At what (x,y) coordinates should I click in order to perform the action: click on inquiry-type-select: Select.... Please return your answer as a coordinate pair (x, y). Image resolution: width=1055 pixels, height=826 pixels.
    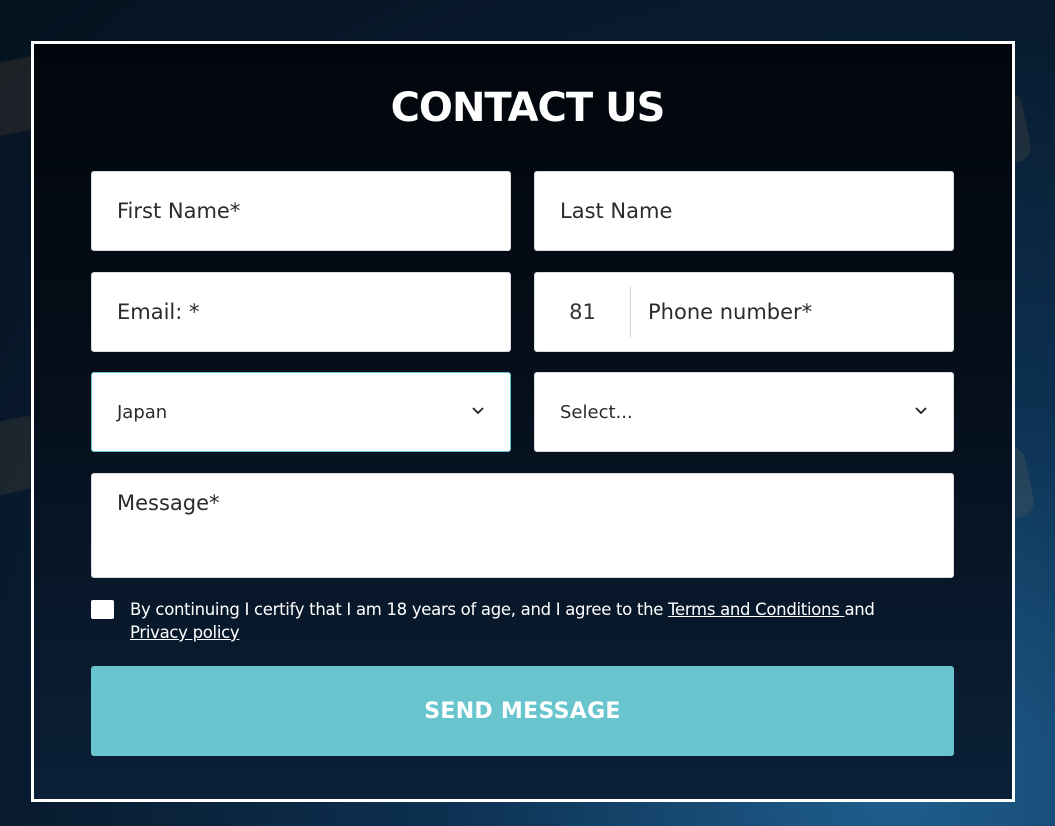
    Looking at the image, I should click on (744, 412).